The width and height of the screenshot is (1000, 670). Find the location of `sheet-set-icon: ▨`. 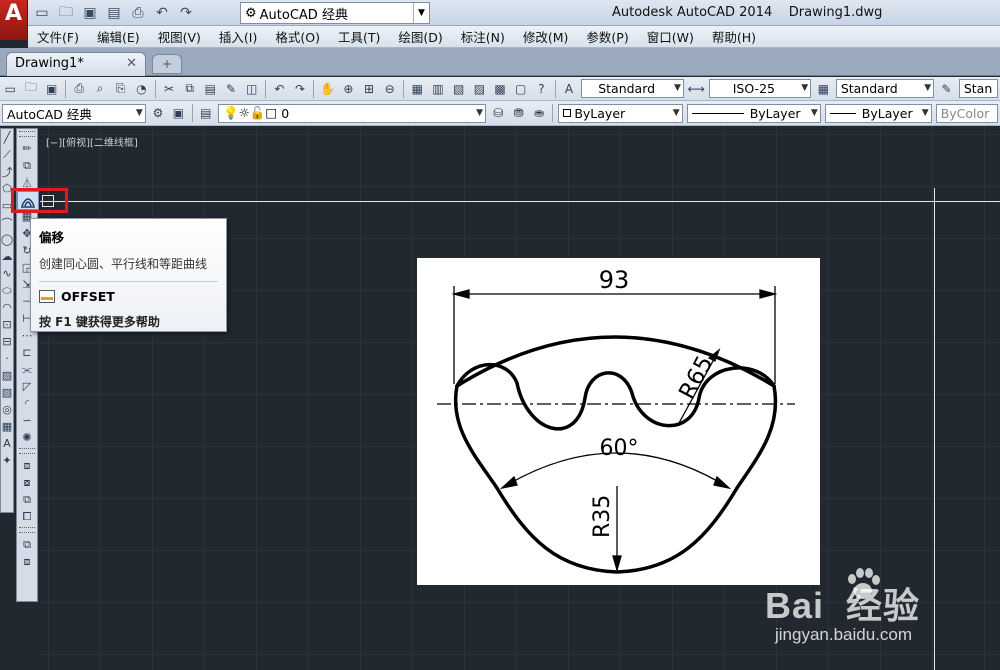

sheet-set-icon: ▨ is located at coordinates (479, 88).